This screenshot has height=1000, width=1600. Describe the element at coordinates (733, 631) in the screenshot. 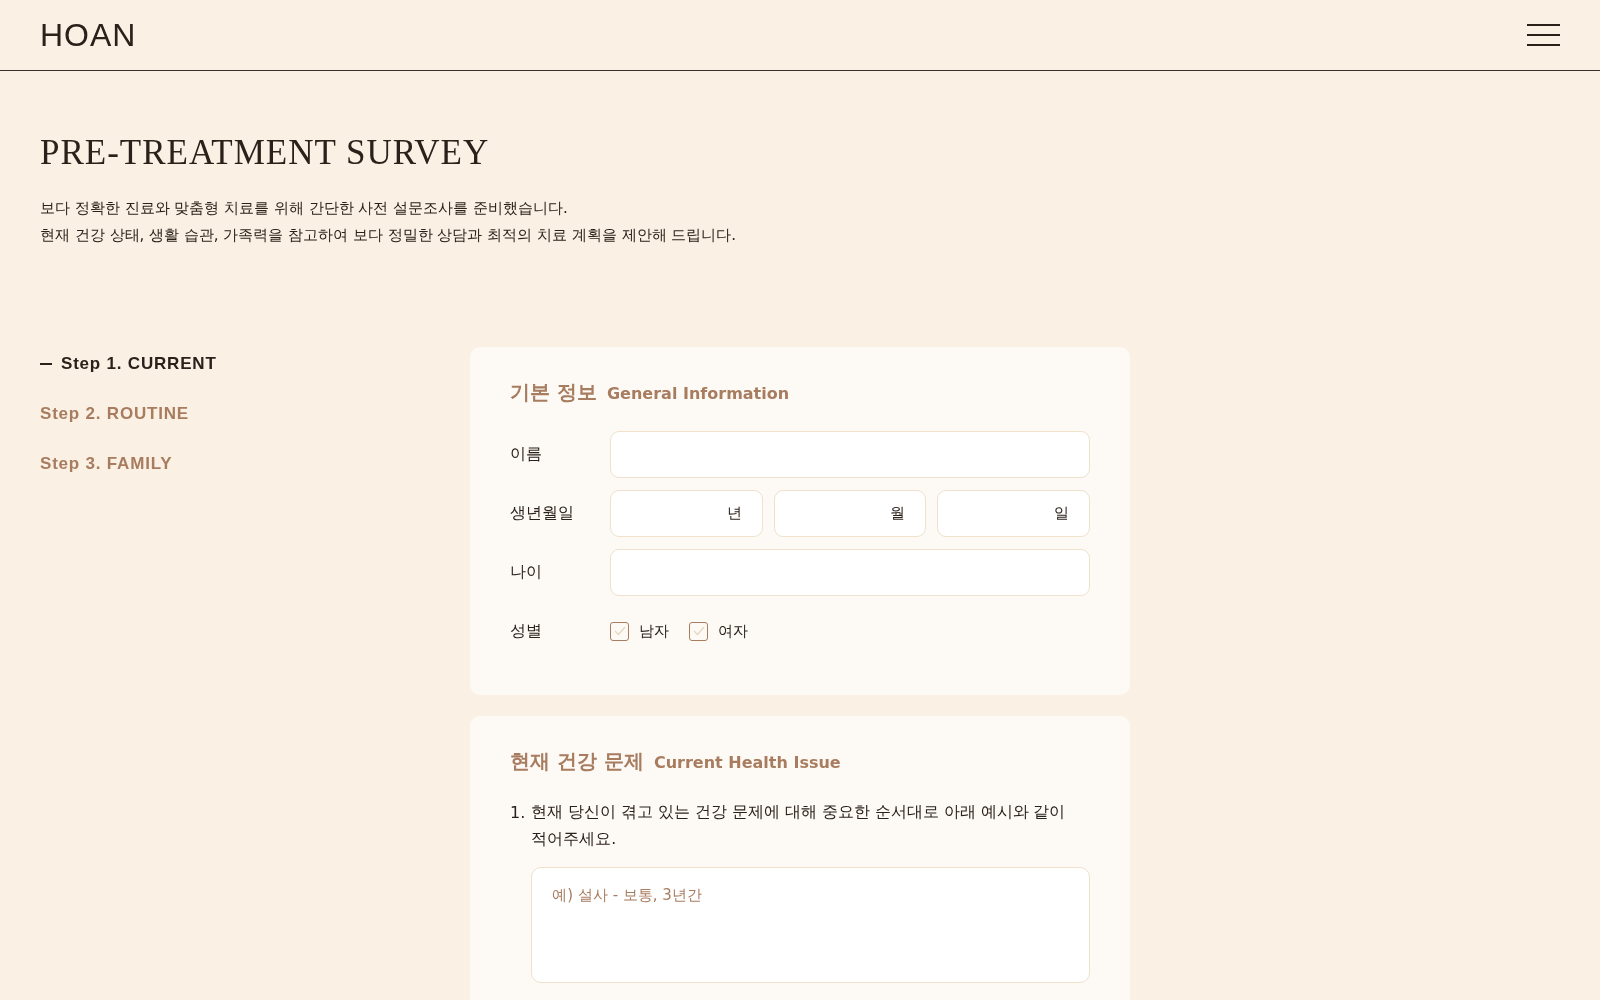

I see `option-label: 여자` at that location.